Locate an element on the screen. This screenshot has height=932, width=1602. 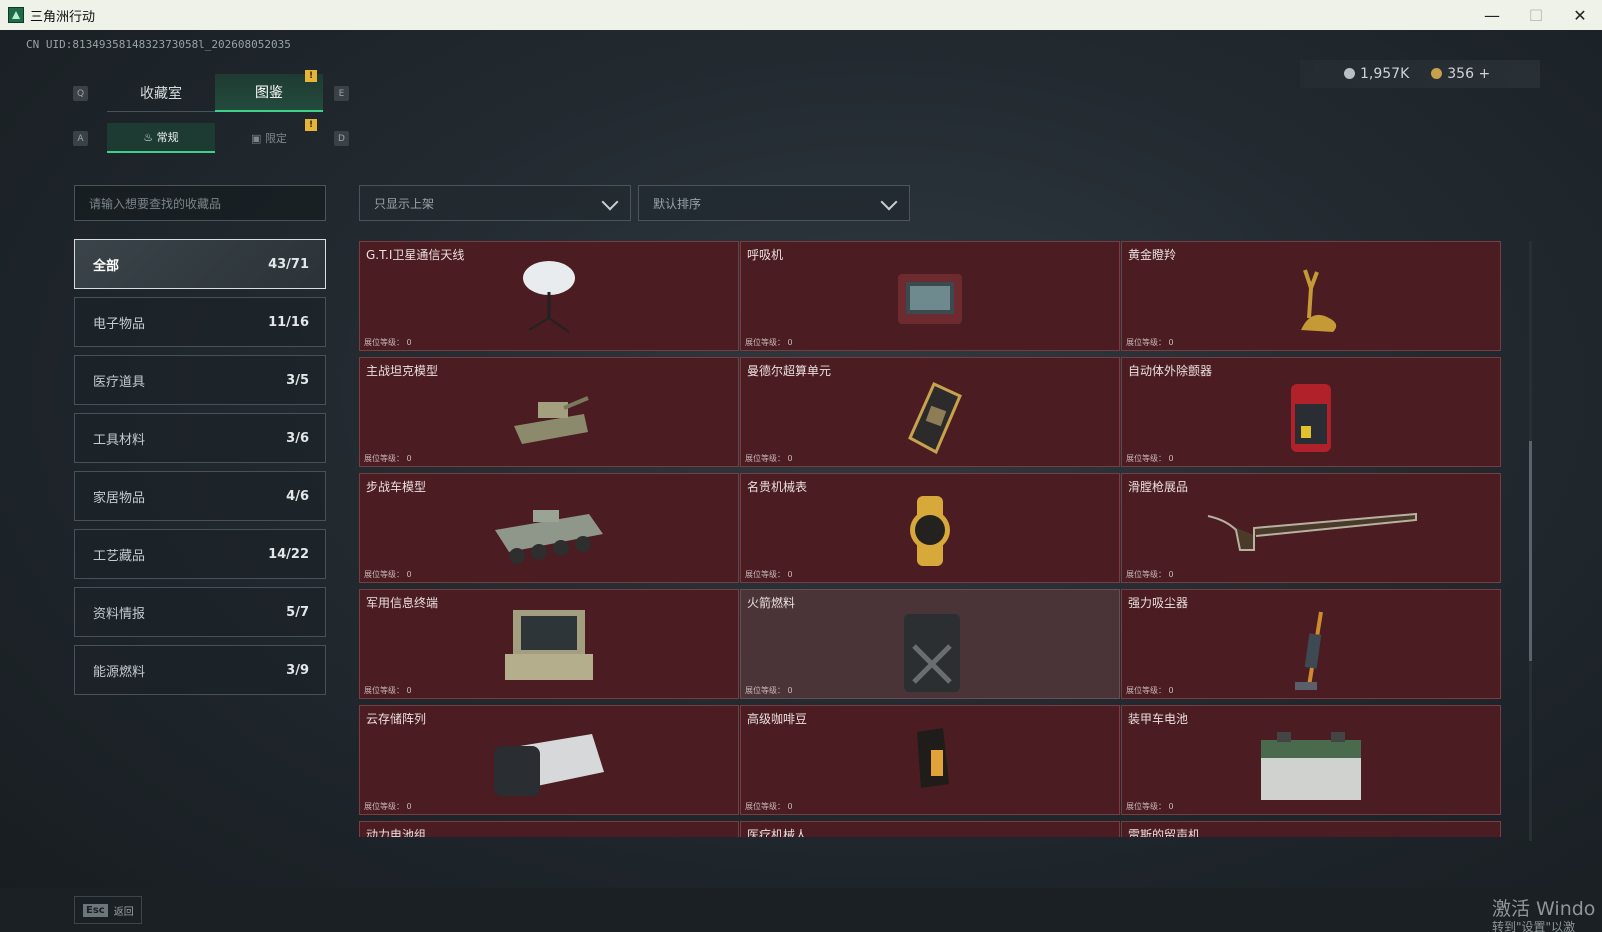
chevron-down-icon is located at coordinates (889, 202).